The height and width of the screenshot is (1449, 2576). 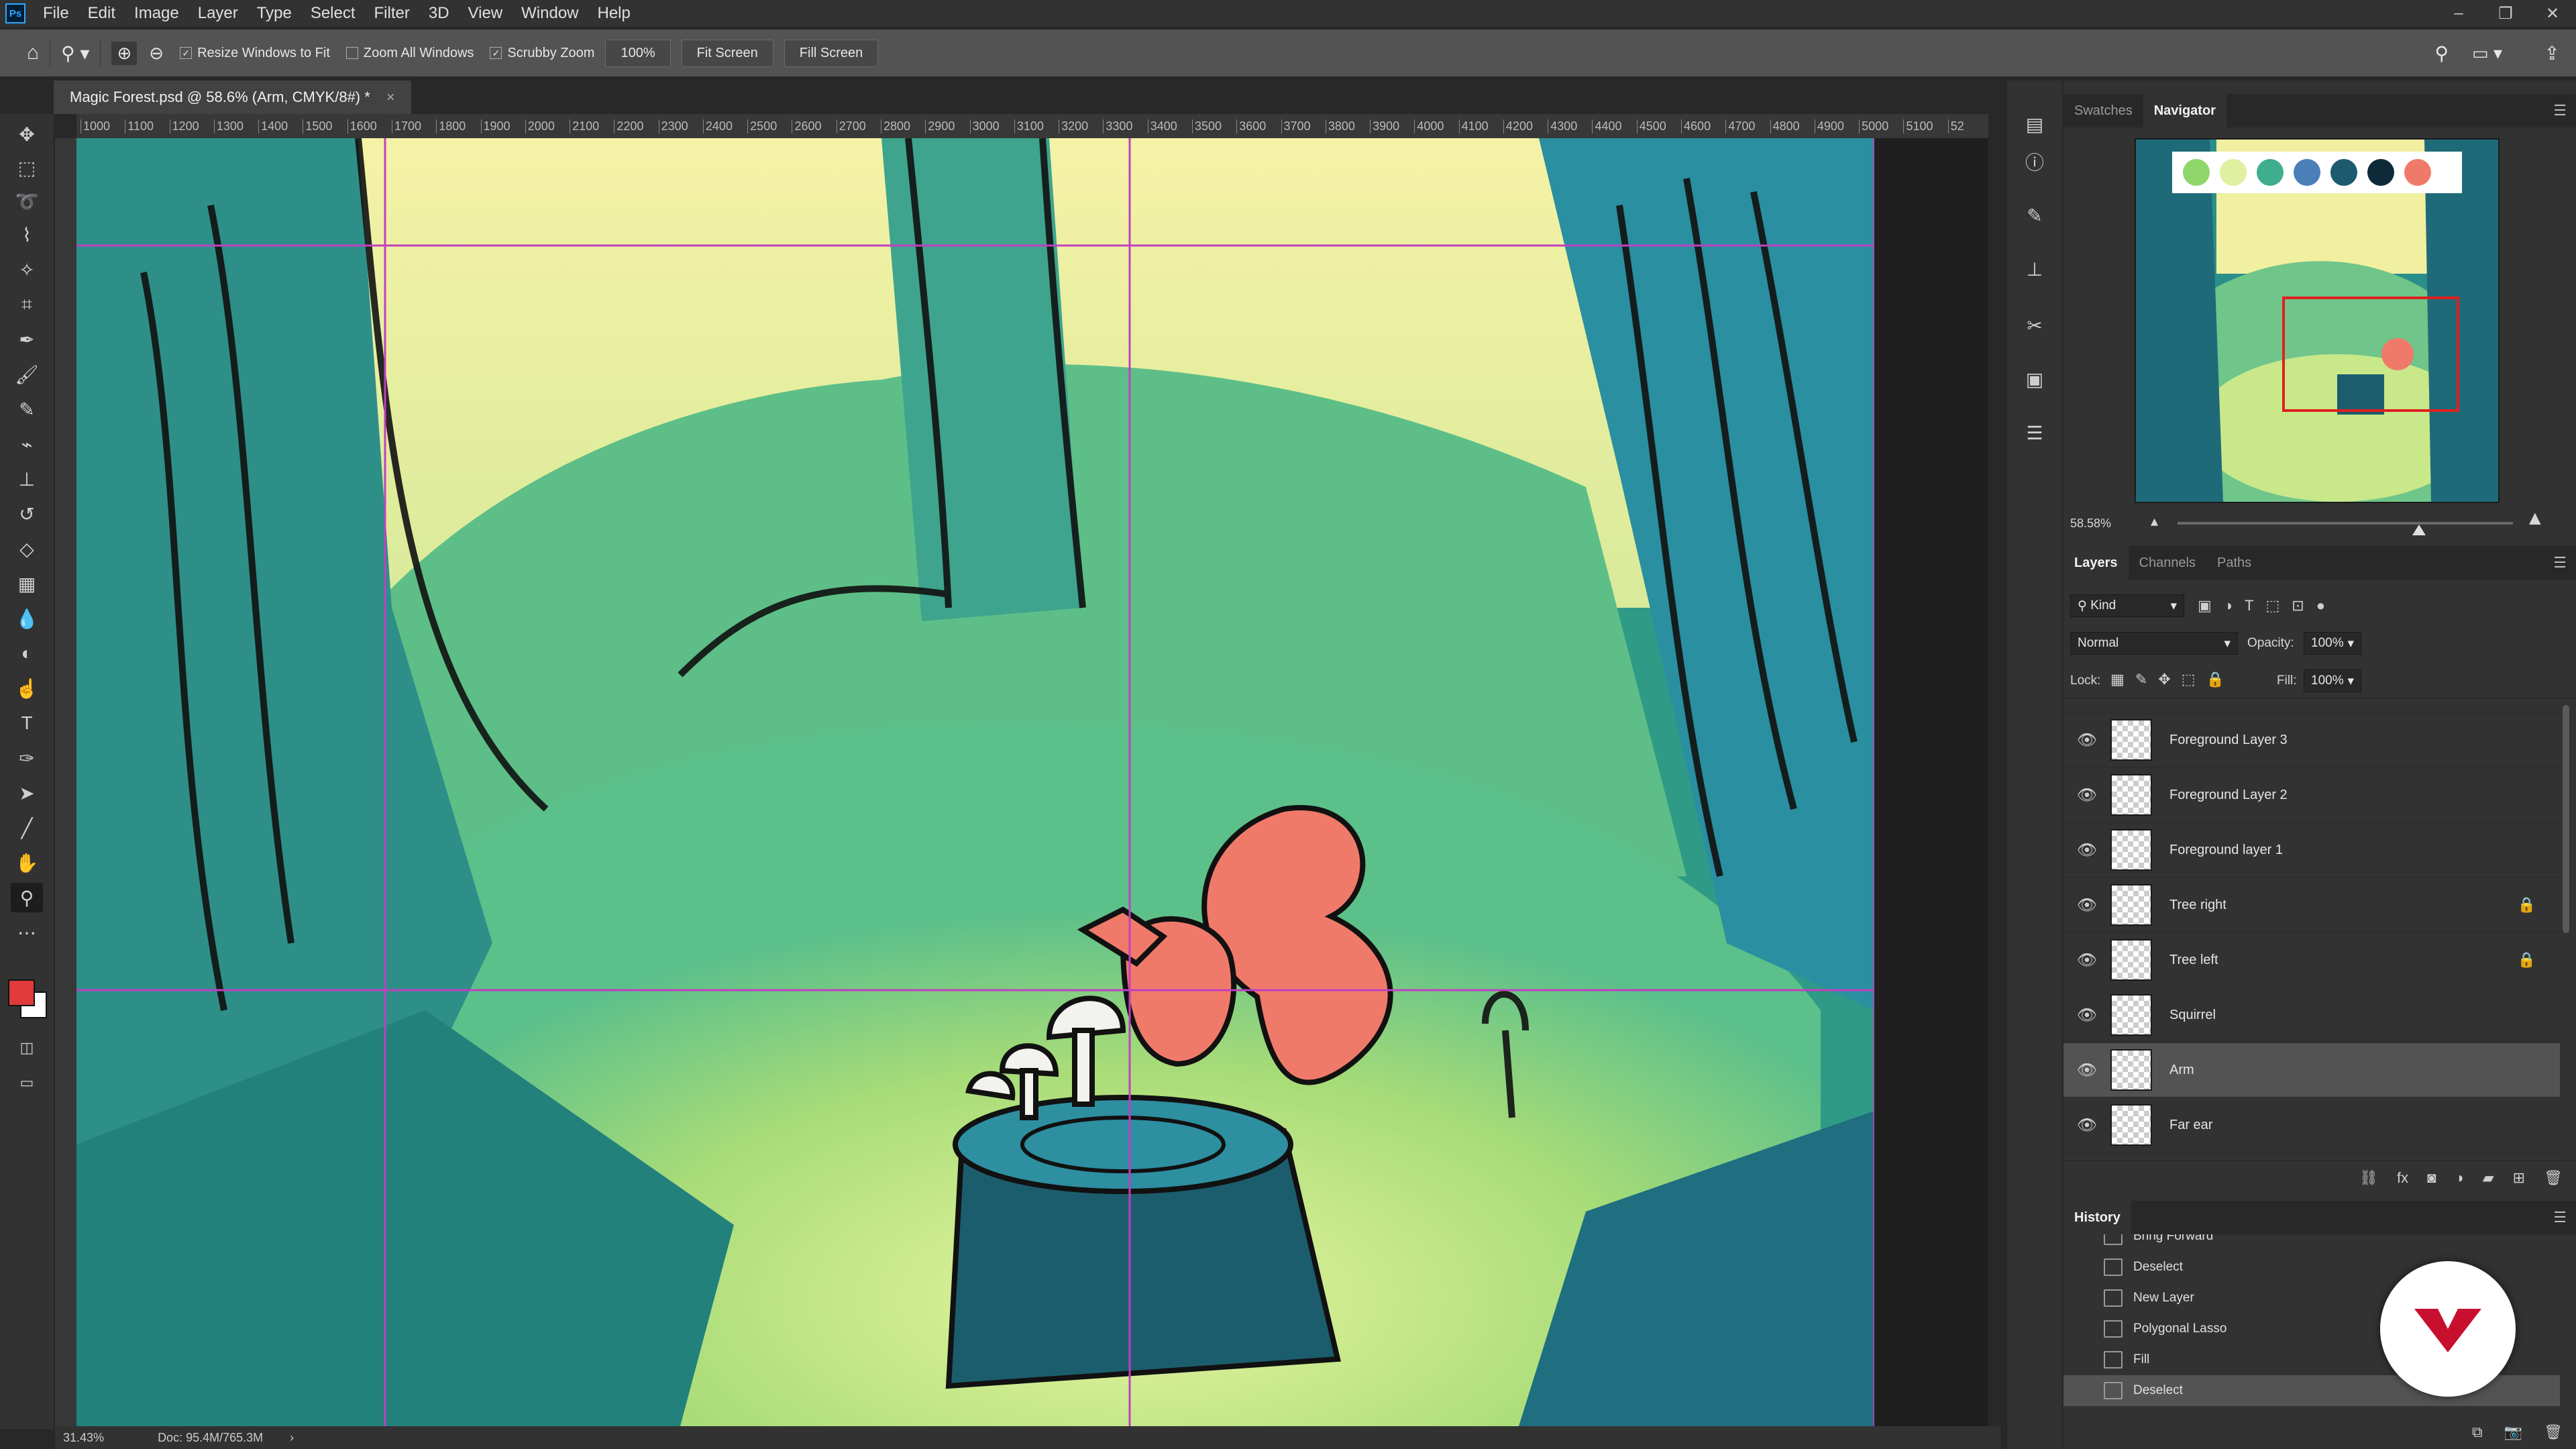 I want to click on menu-view: View, so click(x=485, y=13).